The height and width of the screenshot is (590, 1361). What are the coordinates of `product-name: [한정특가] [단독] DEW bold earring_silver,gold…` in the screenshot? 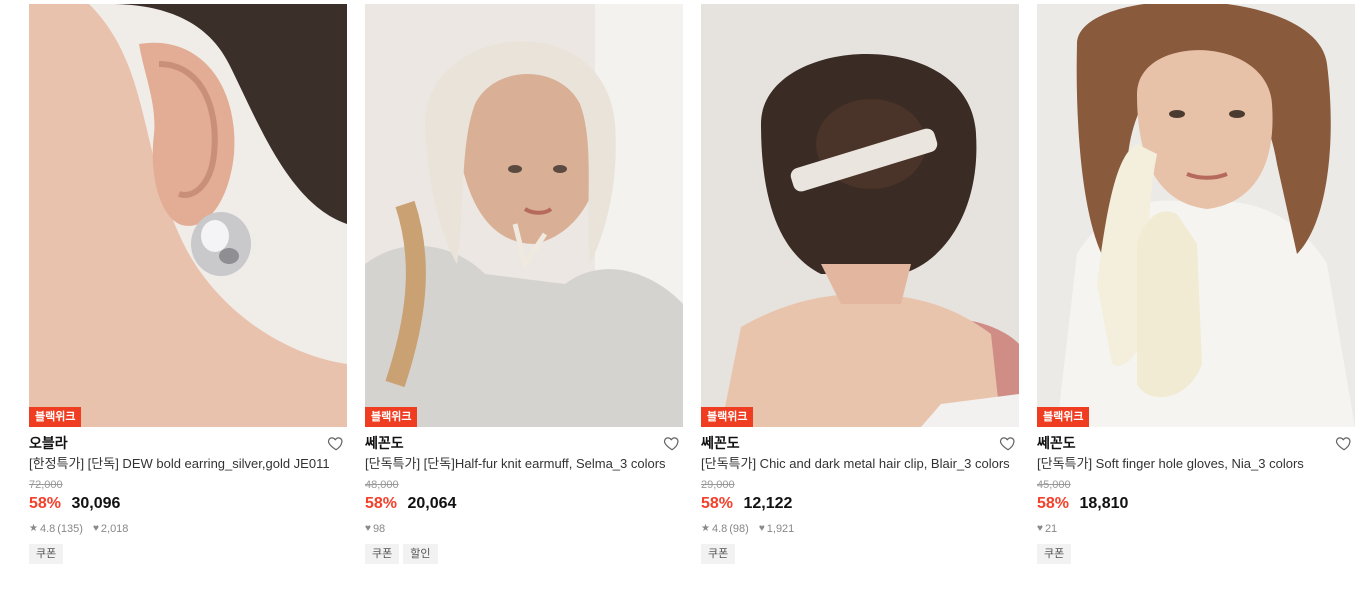 It's located at (188, 464).